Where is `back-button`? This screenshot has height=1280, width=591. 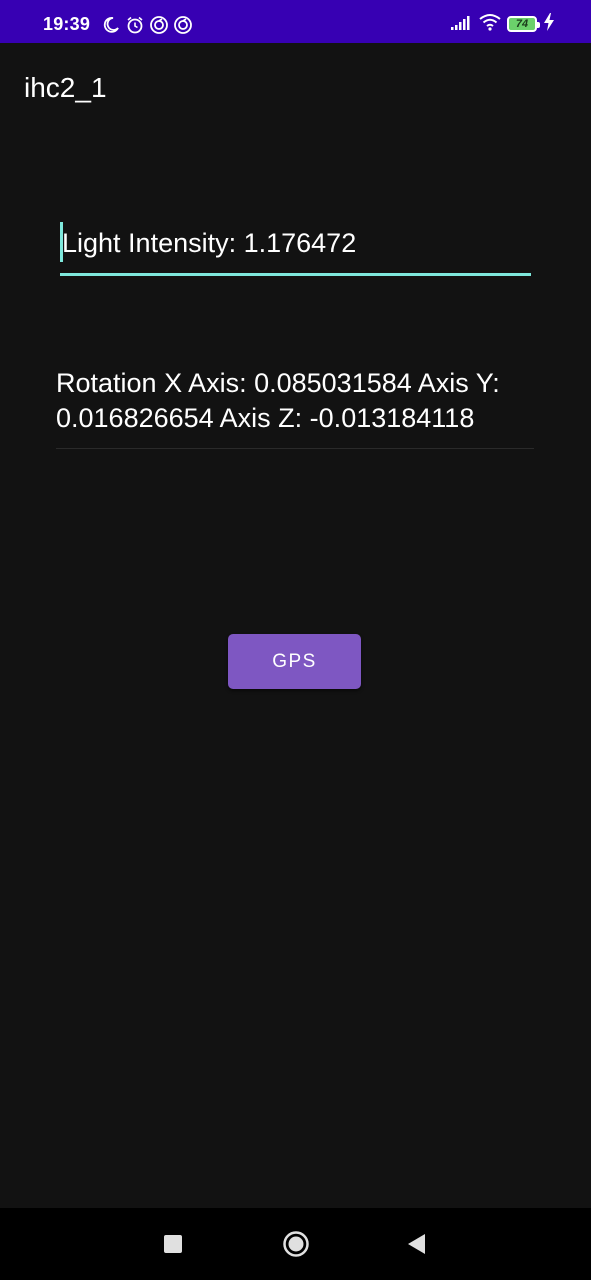
back-button is located at coordinates (416, 1244).